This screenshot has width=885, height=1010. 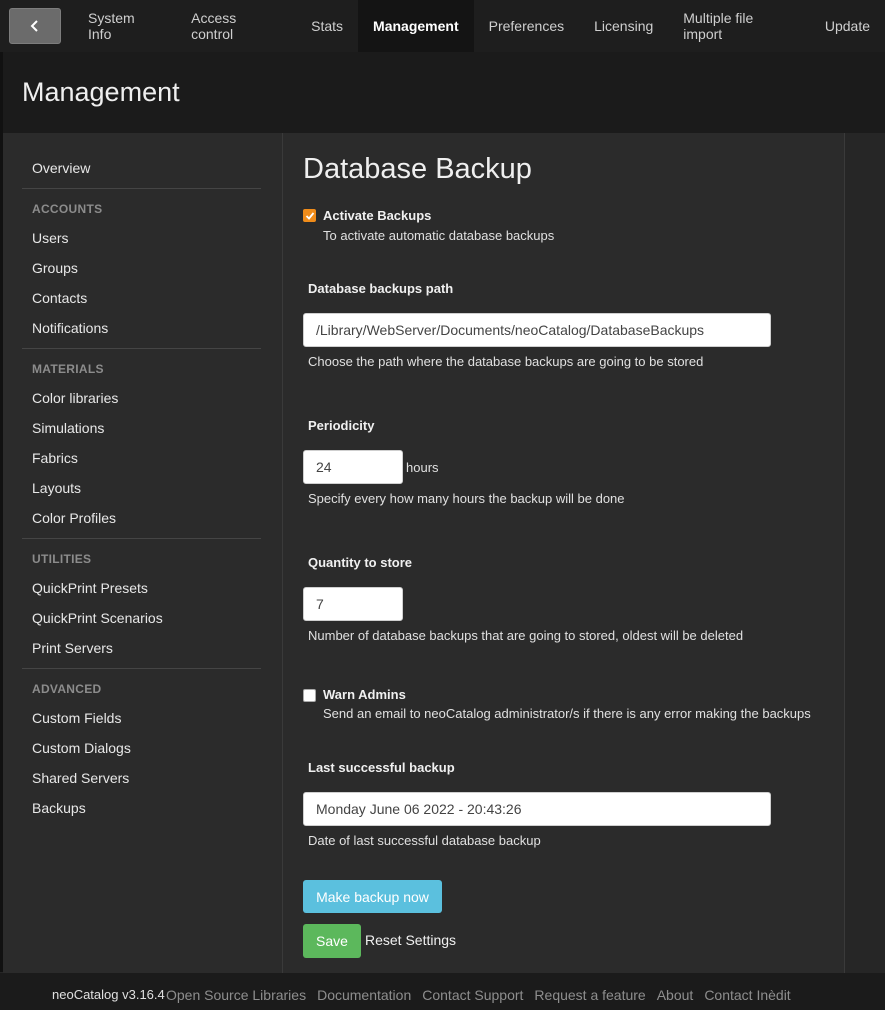 I want to click on sidebar-item-users: Users, so click(x=50, y=238).